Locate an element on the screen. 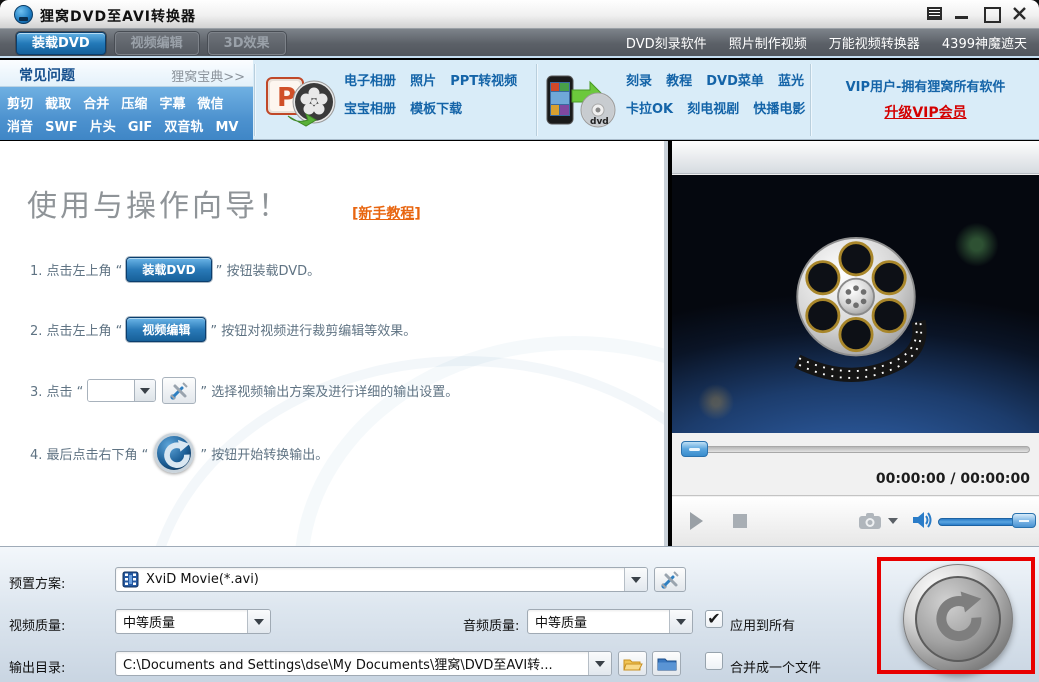  tab-3d-effect: 3D效果 is located at coordinates (246, 43).